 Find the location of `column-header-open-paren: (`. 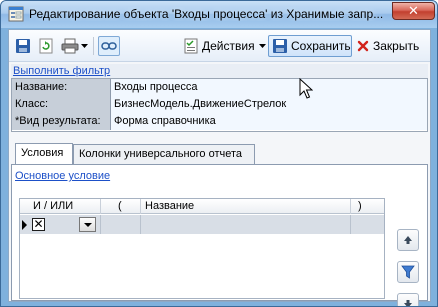

column-header-open-paren: ( is located at coordinates (120, 206).